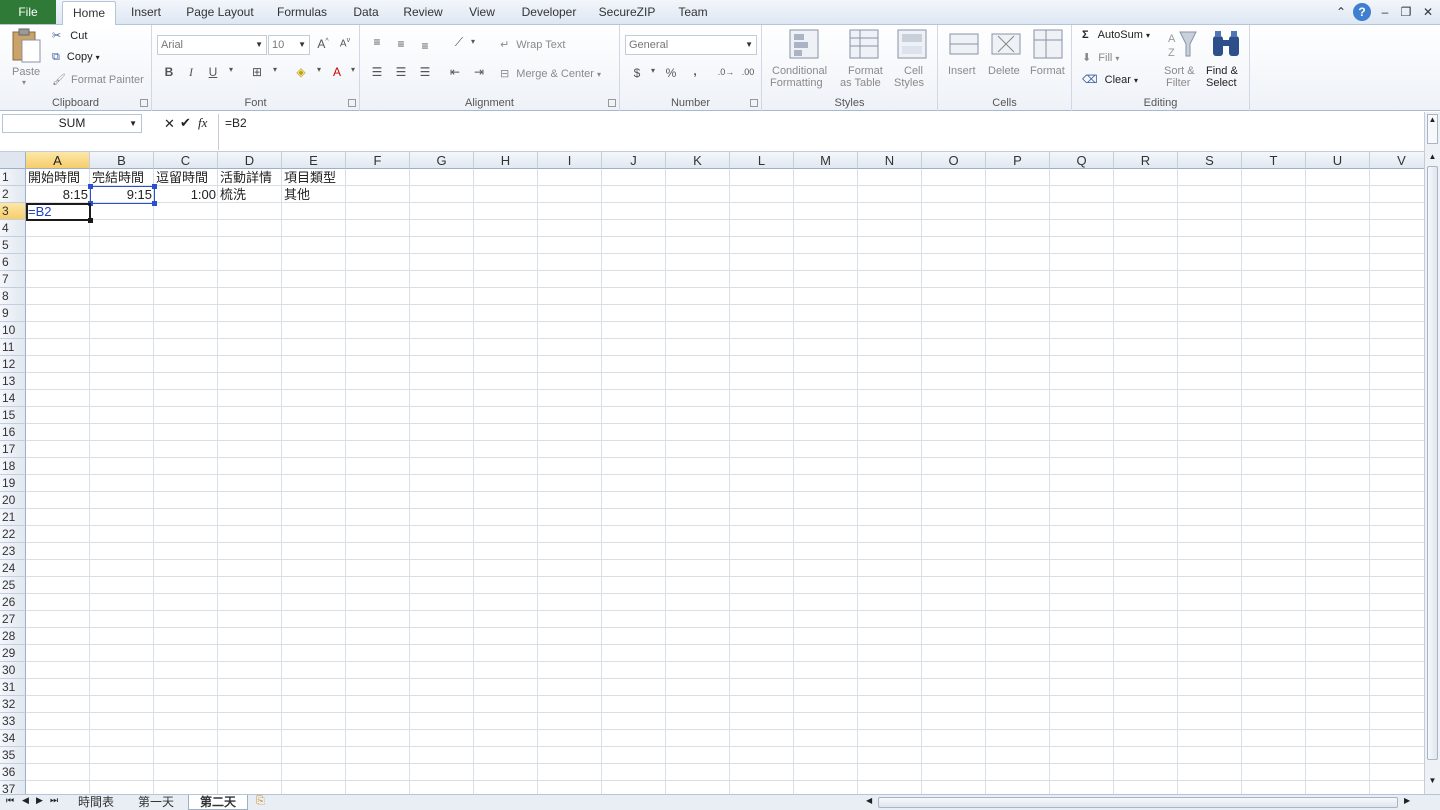  Describe the element at coordinates (671, 73) in the screenshot. I see `percent-button: %` at that location.